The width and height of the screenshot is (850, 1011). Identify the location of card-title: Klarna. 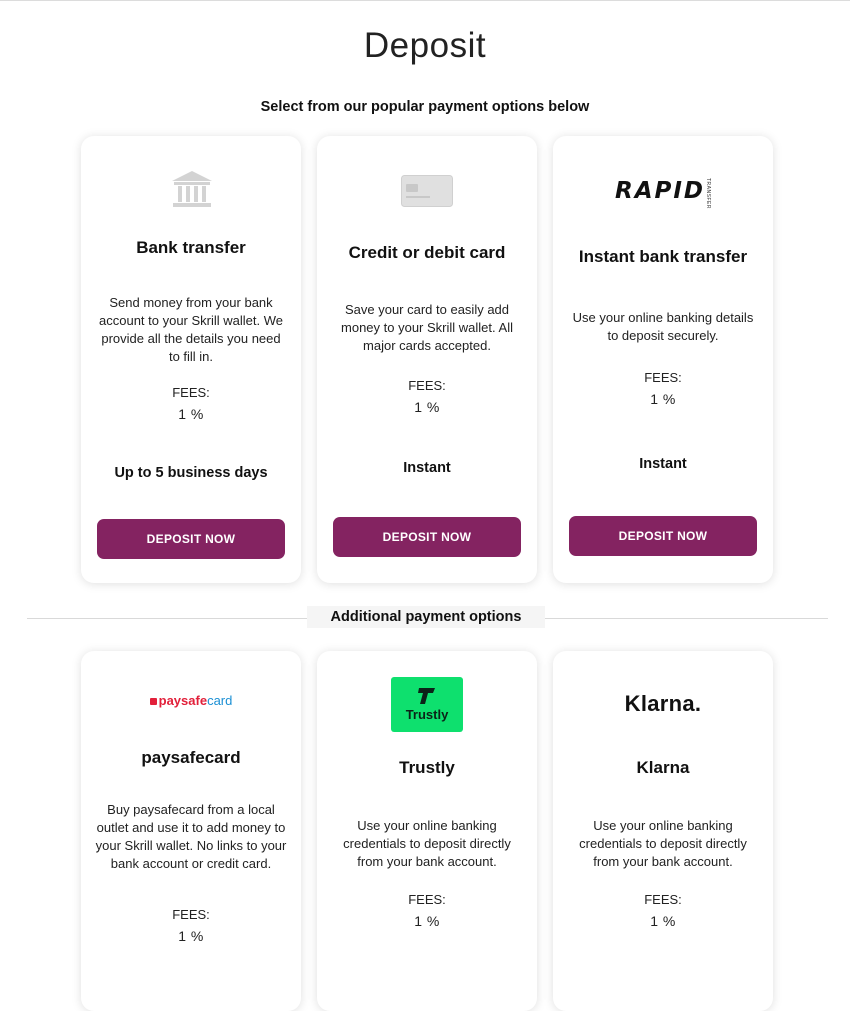
(663, 767).